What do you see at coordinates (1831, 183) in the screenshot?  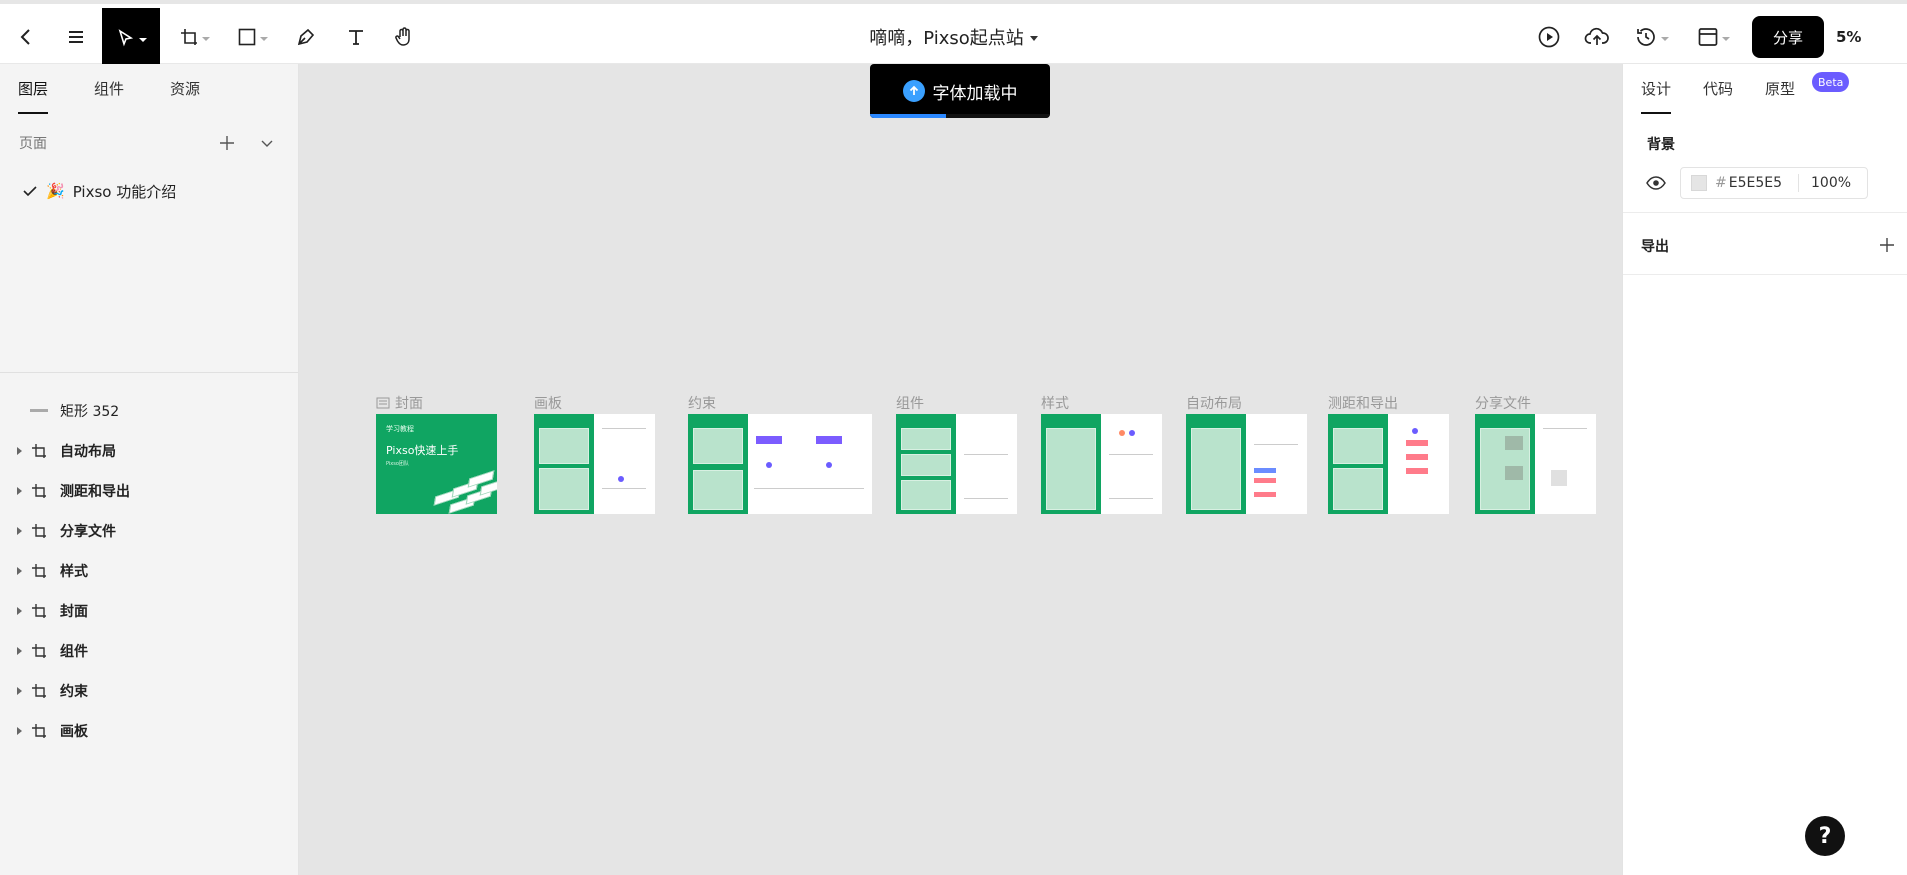 I see `opacity-value: 100%` at bounding box center [1831, 183].